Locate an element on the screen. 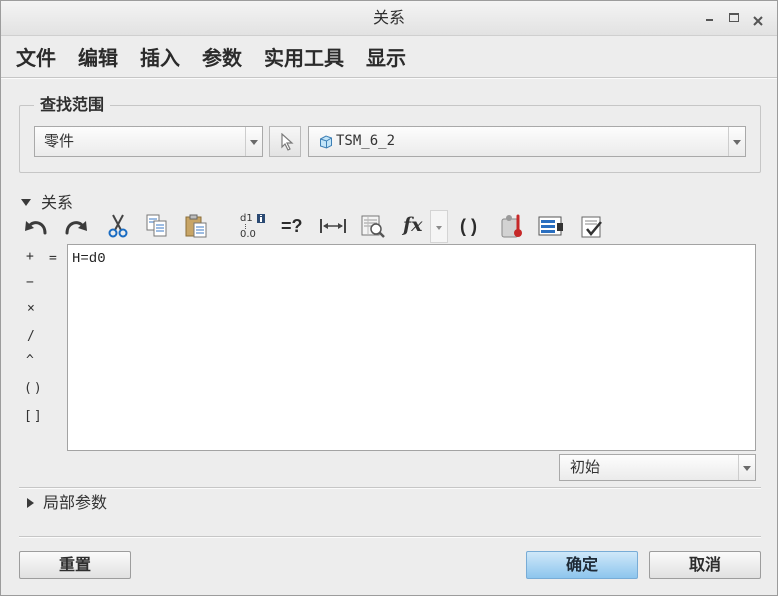 The width and height of the screenshot is (778, 596). model-select: TSM_6_2 is located at coordinates (527, 141).